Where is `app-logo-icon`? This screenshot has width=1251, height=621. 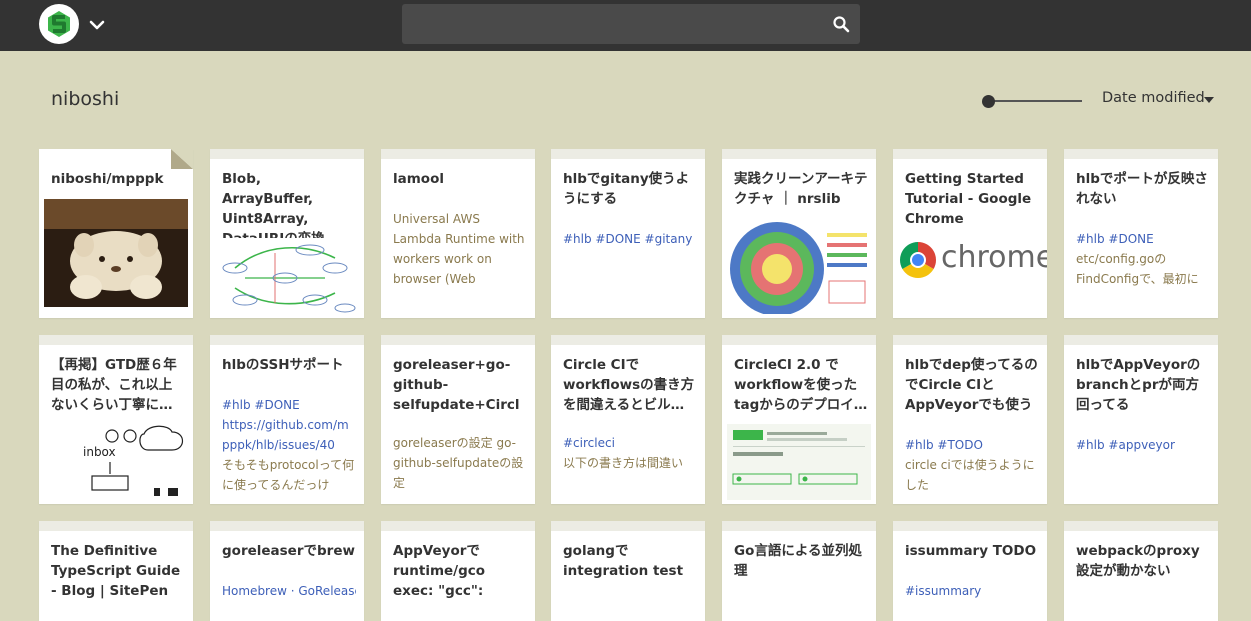
app-logo-icon is located at coordinates (59, 24).